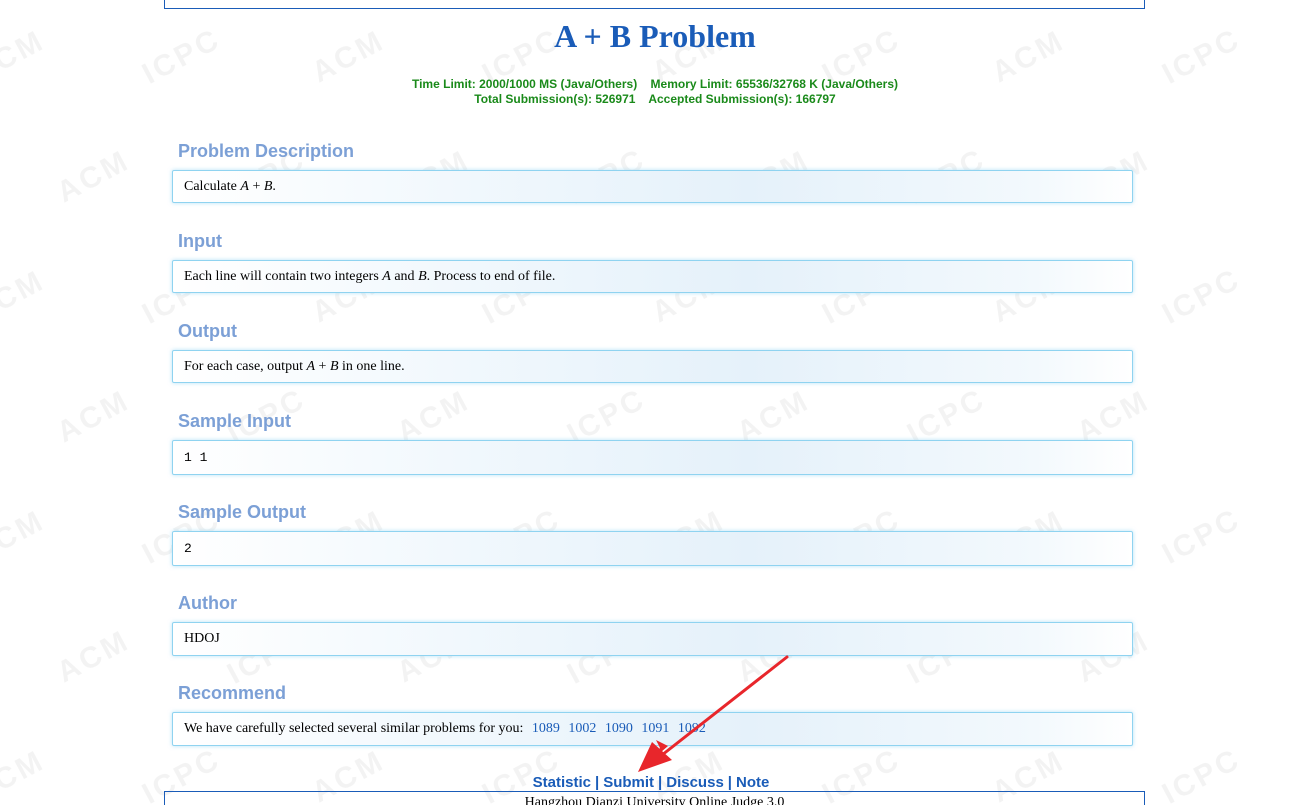  I want to click on problem-title: A + B Problem, so click(655, 36).